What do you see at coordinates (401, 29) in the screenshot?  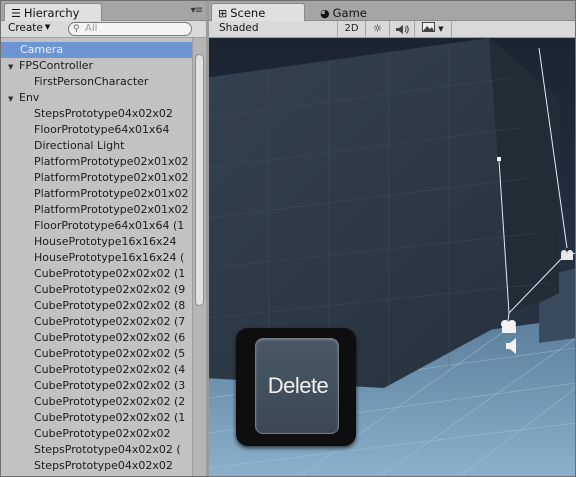 I see `speaker-icon` at bounding box center [401, 29].